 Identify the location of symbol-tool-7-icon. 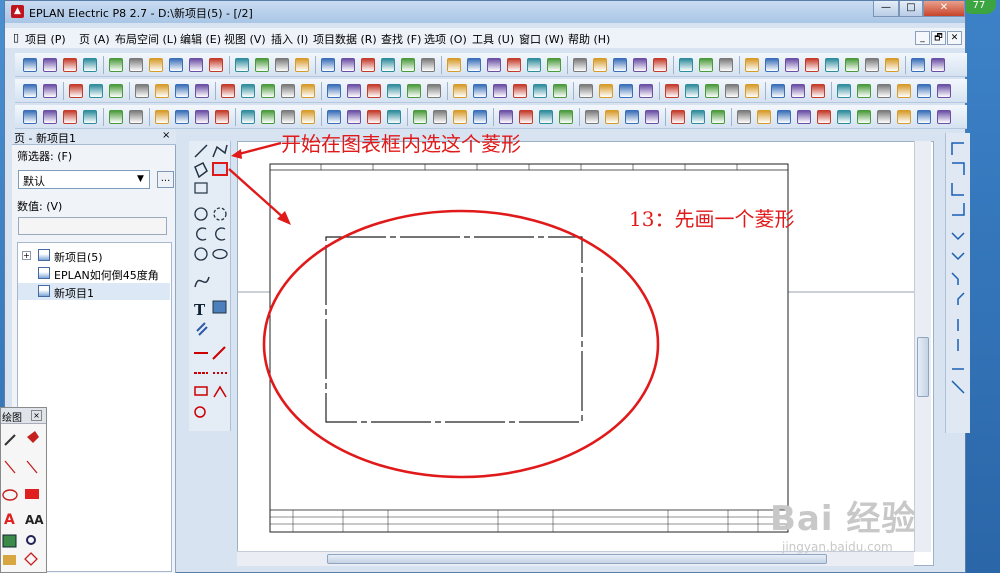
(182, 117).